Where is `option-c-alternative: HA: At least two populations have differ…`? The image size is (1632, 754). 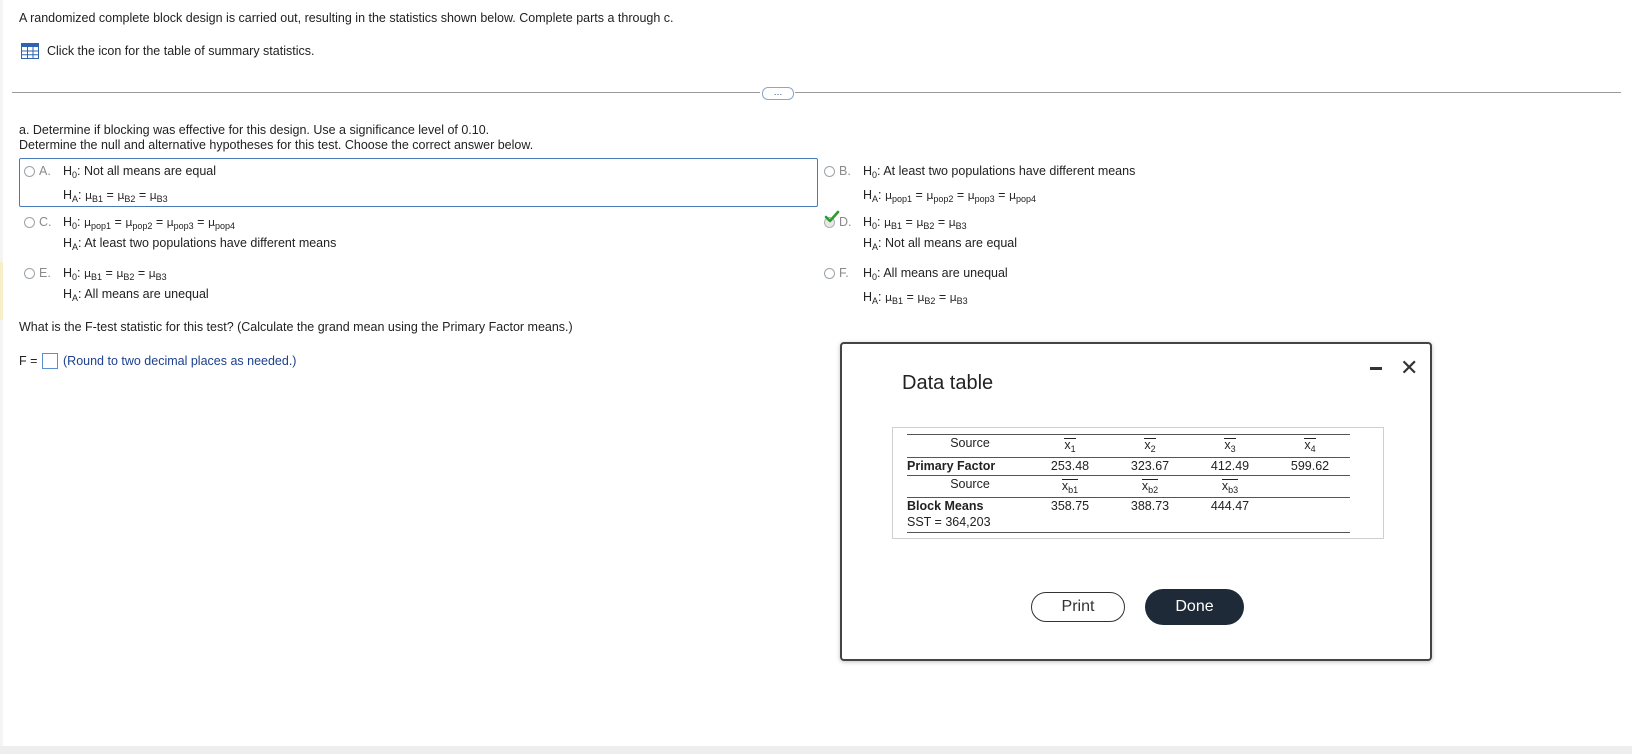
option-c-alternative: HA: At least two populations have differ… is located at coordinates (200, 244).